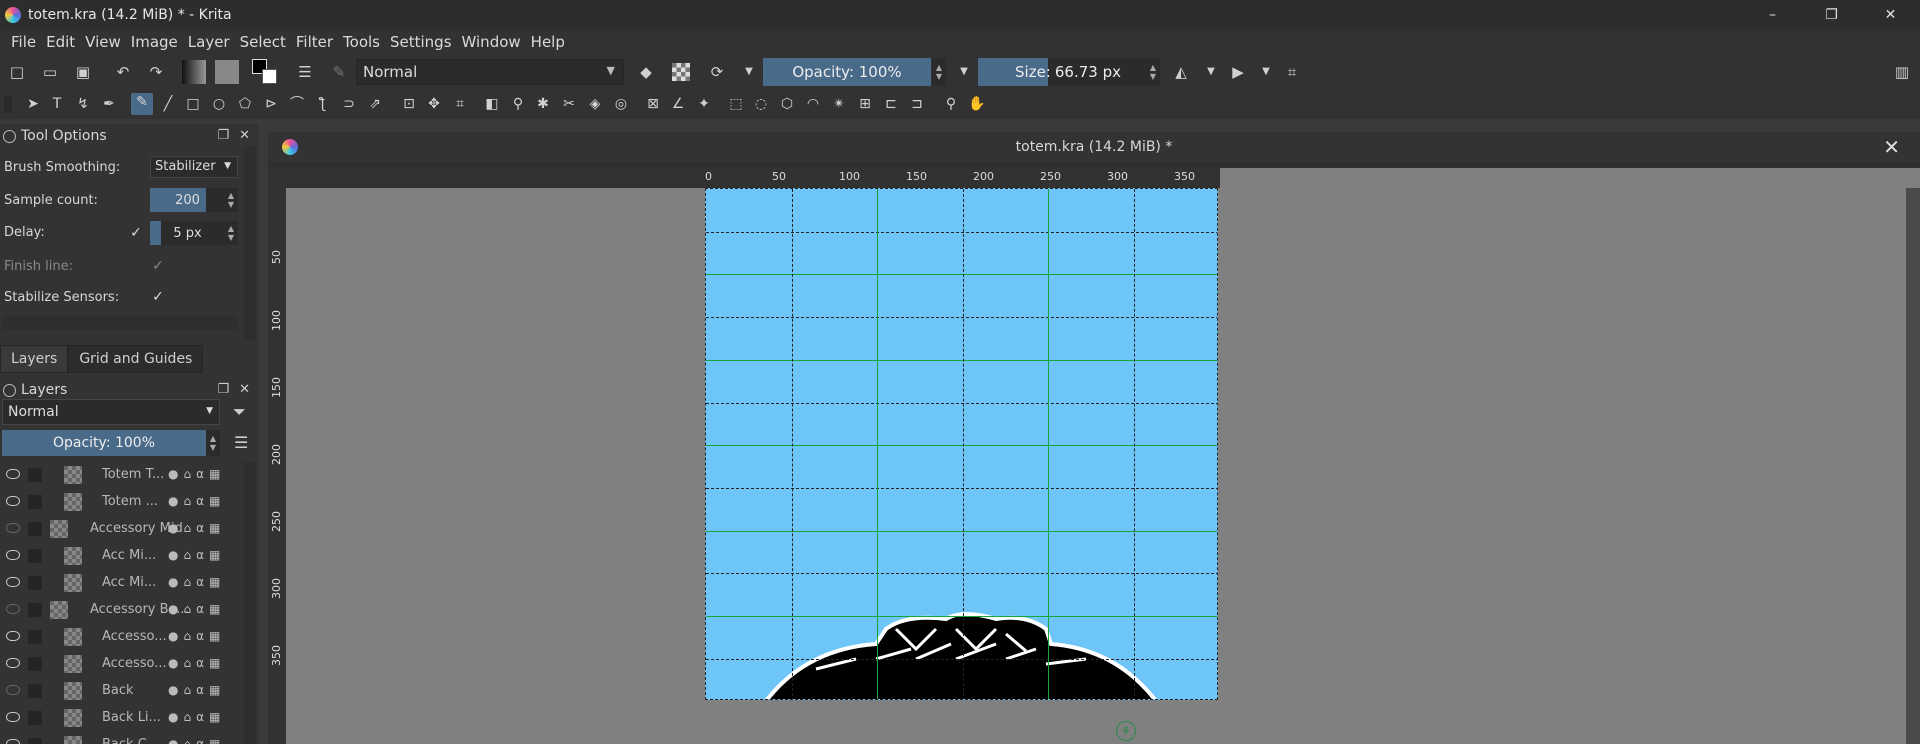 This screenshot has width=1920, height=744. I want to click on layers-scrollbar, so click(250, 603).